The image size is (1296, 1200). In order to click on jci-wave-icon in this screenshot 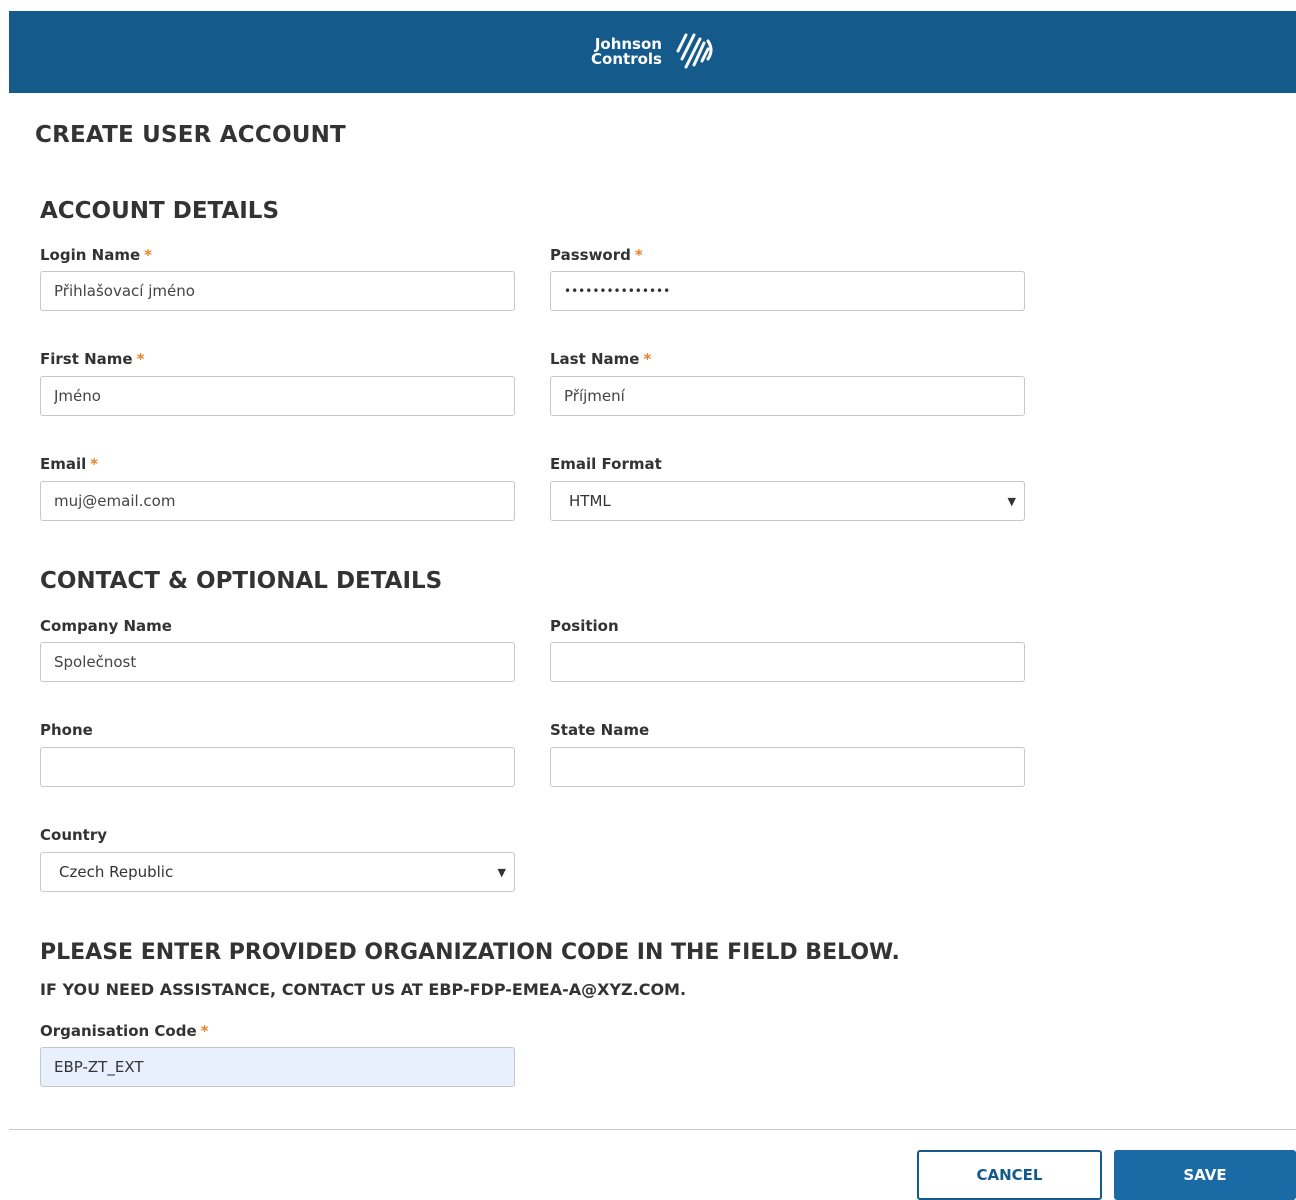, I will do `click(694, 51)`.